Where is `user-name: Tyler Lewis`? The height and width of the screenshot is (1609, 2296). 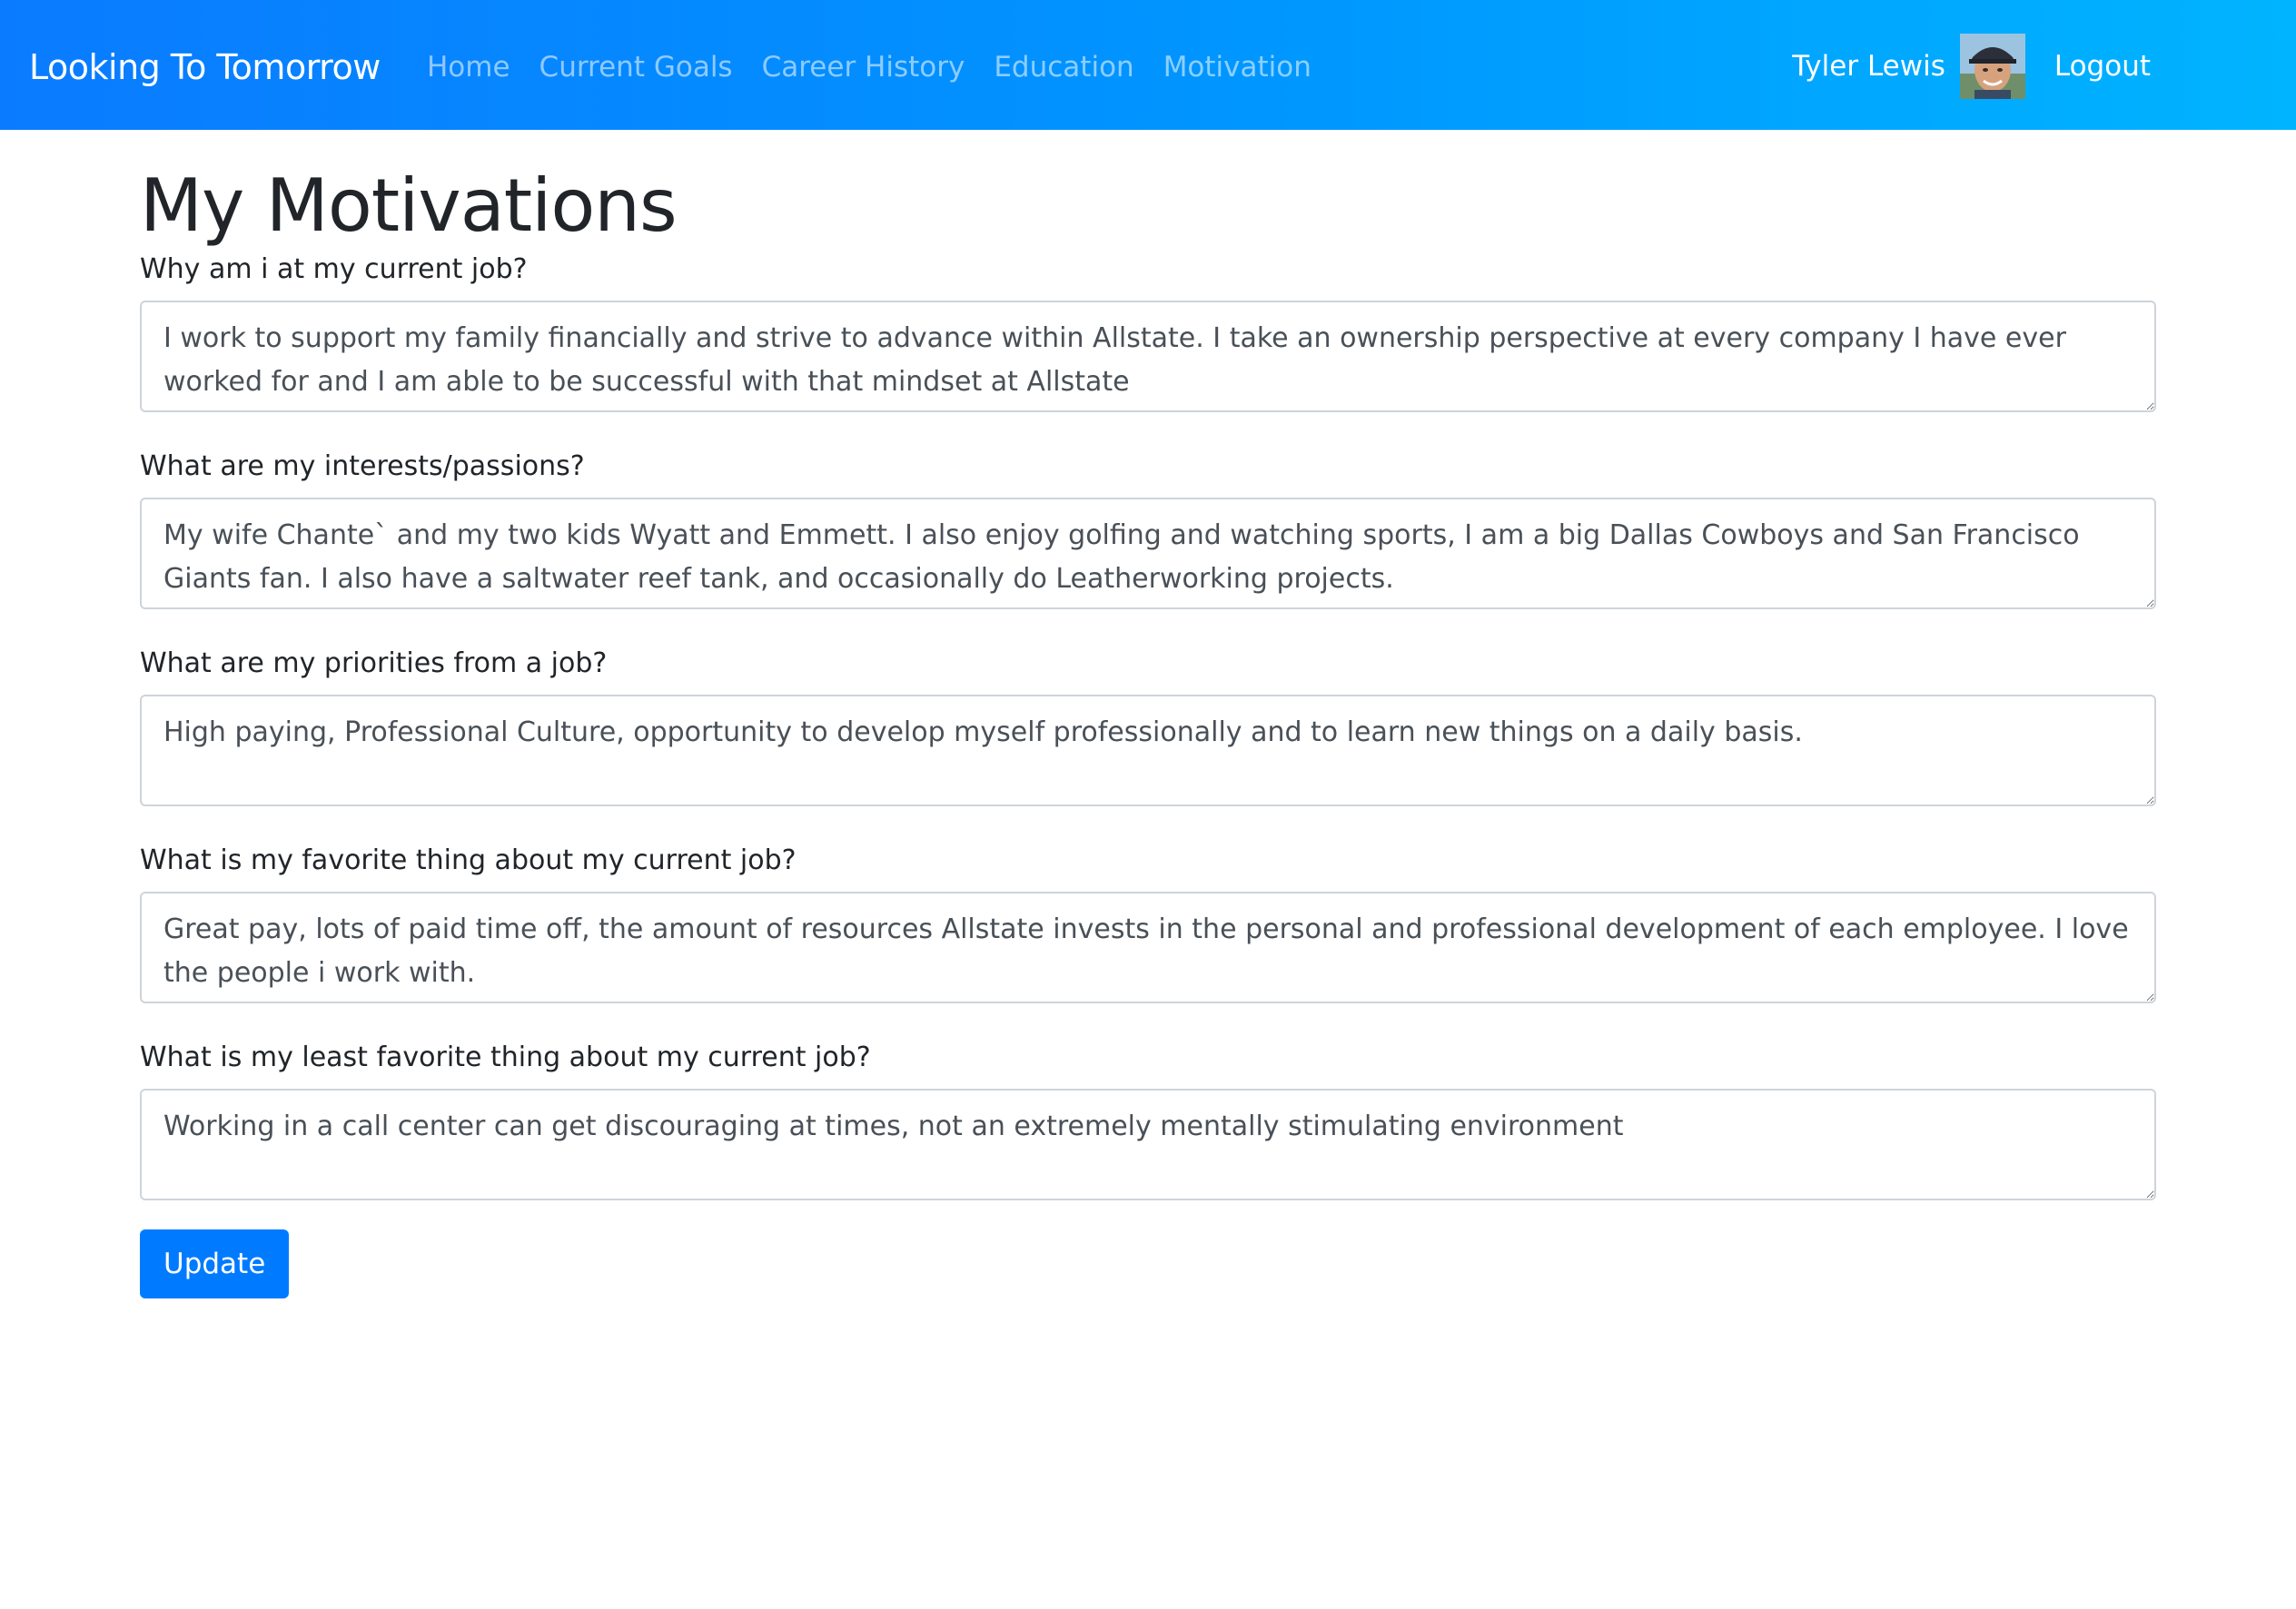
user-name: Tyler Lewis is located at coordinates (1868, 66).